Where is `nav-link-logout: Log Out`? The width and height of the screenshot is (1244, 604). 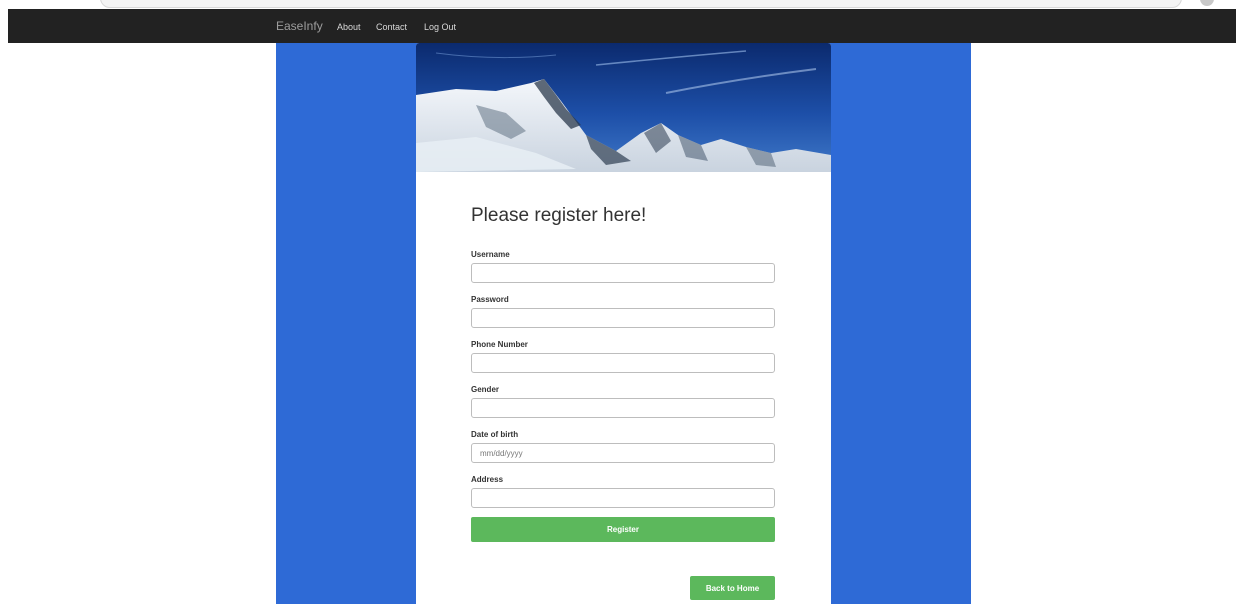
nav-link-logout: Log Out is located at coordinates (440, 26).